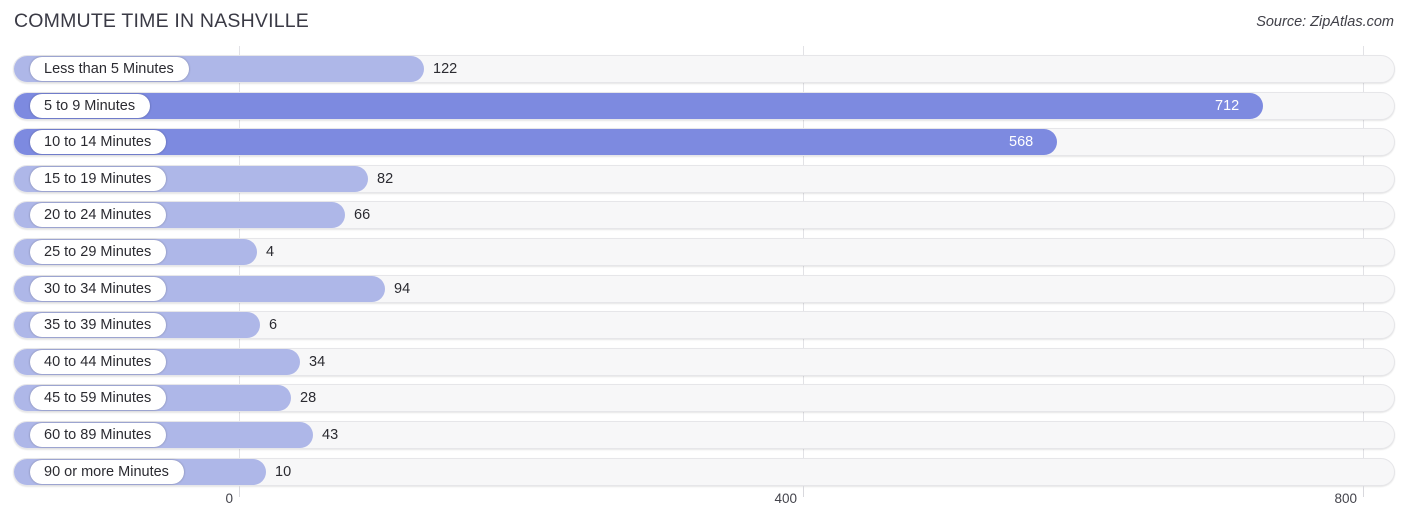 Image resolution: width=1406 pixels, height=523 pixels. I want to click on bar-category-label: 90 or more Minutes, so click(107, 471).